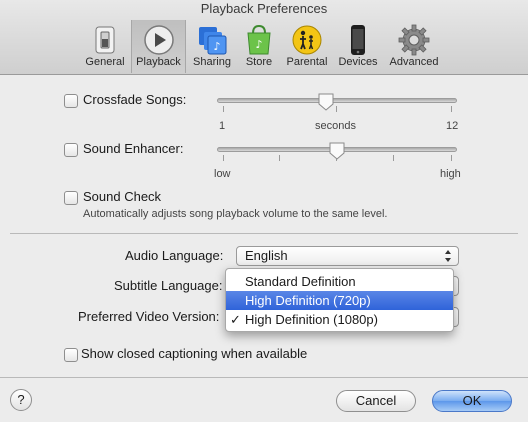 The height and width of the screenshot is (422, 528). Describe the element at coordinates (168, 285) in the screenshot. I see `subtitle-language-label: Subtitle Language:` at that location.